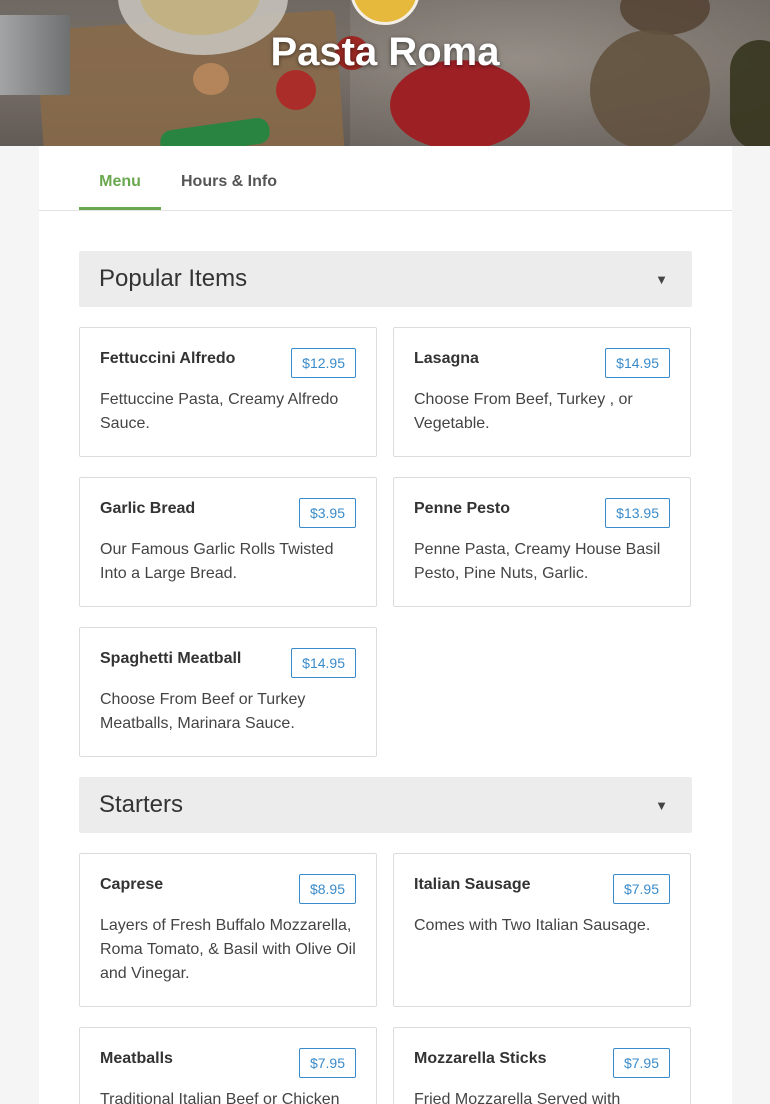 Image resolution: width=770 pixels, height=1104 pixels. What do you see at coordinates (171, 658) in the screenshot?
I see `item-name: Spaghetti Meatball` at bounding box center [171, 658].